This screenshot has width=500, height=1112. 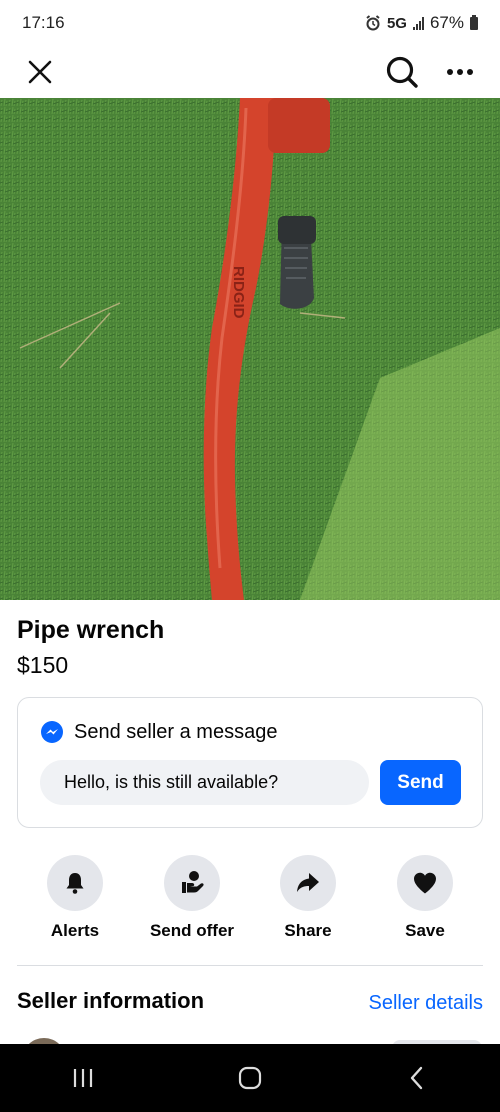 I want to click on svg-text: RIDGID, so click(x=238, y=292).